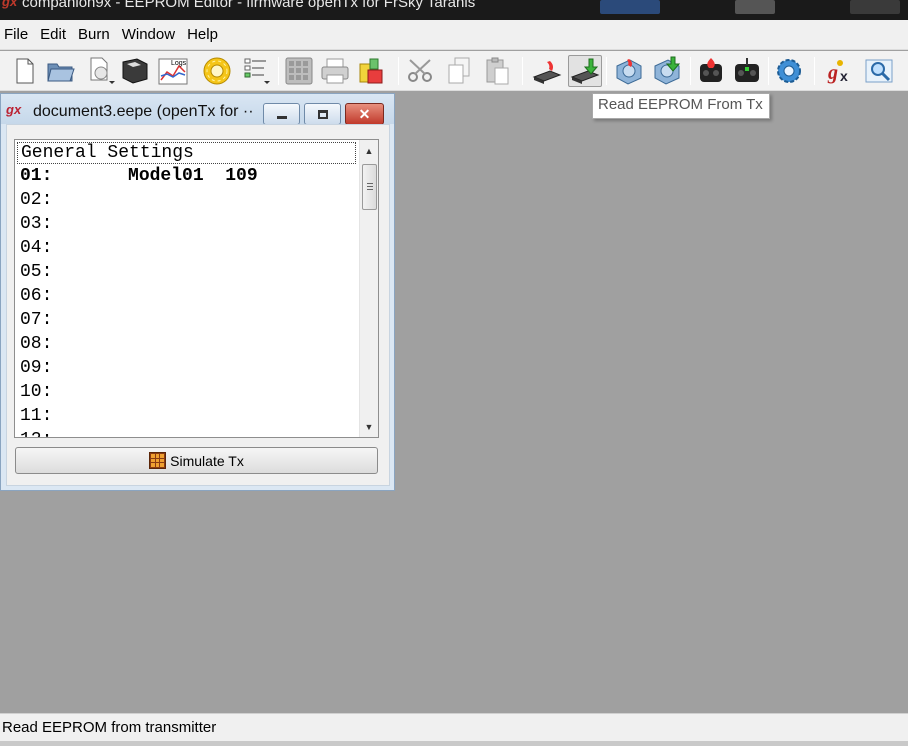 This screenshot has height=746, width=908. Describe the element at coordinates (832, 73) in the screenshot. I see `svg-text: g` at that location.